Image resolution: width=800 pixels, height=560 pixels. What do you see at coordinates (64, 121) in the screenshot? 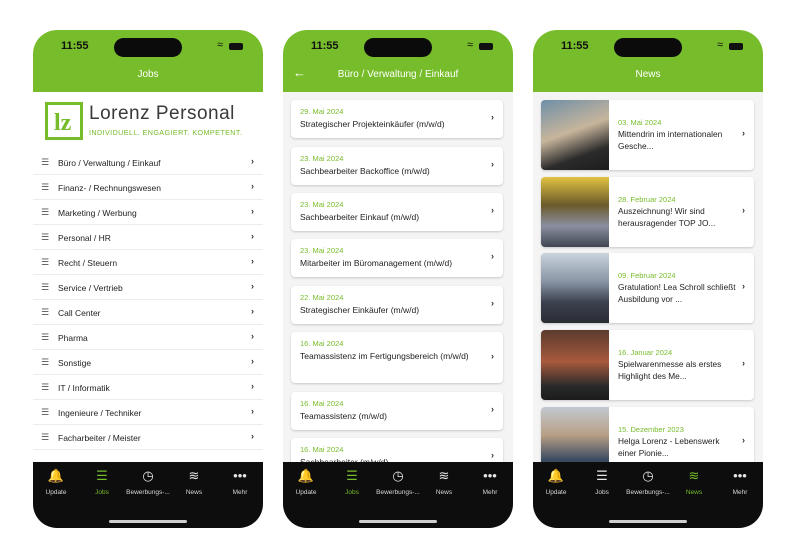
I see `logo-mark-icon: lz` at bounding box center [64, 121].